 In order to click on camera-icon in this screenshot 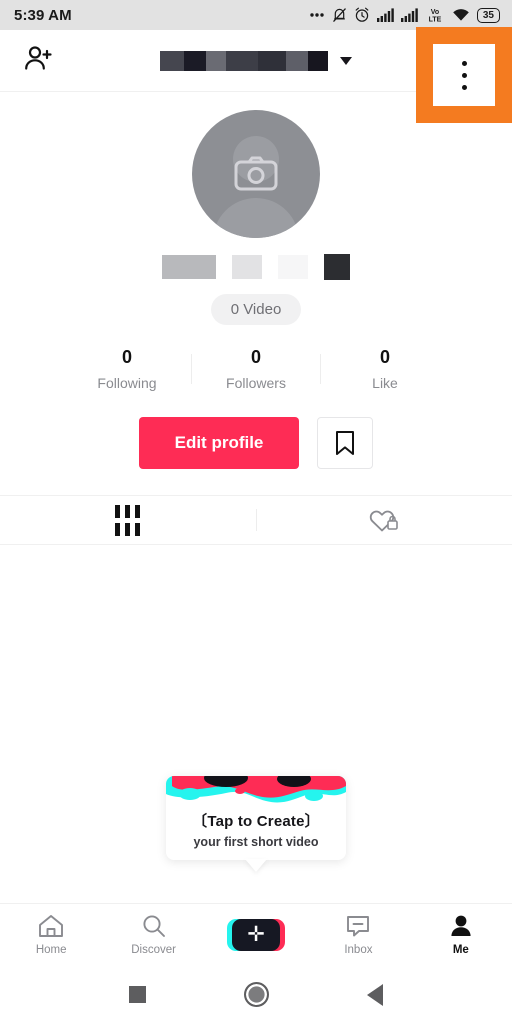, I will do `click(256, 173)`.